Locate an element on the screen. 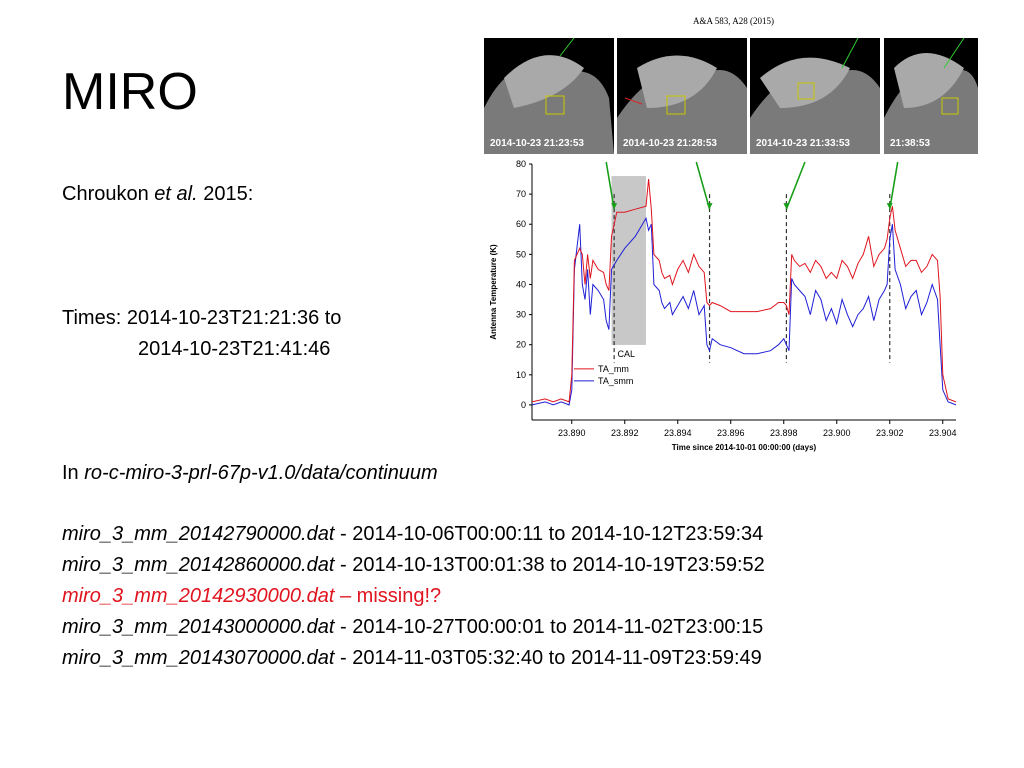 The height and width of the screenshot is (768, 1024). file-name: miro_3_mm_20143070000.dat is located at coordinates (198, 658).